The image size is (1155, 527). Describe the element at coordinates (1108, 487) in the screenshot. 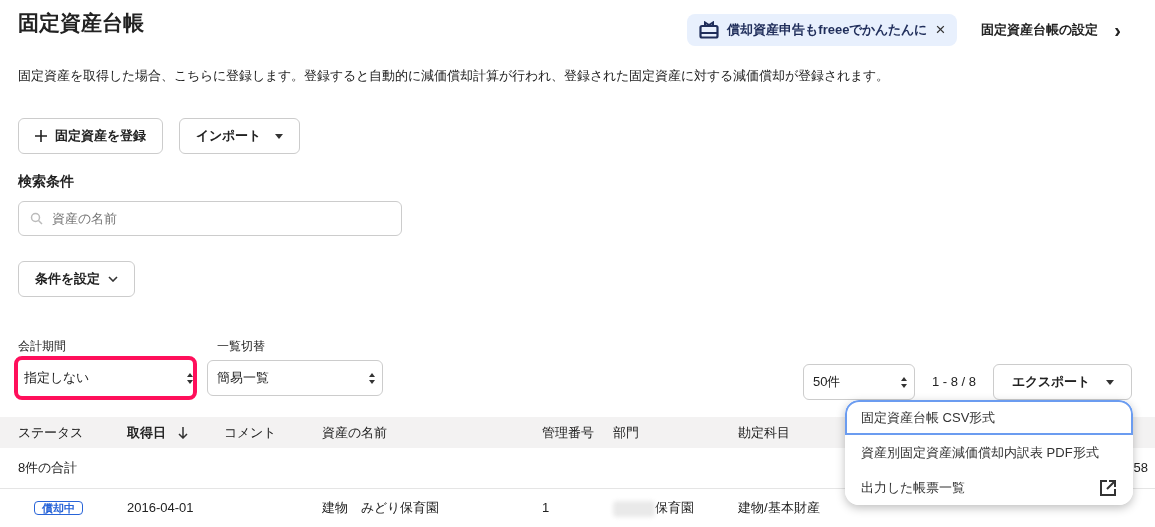

I see `external-link-icon` at that location.